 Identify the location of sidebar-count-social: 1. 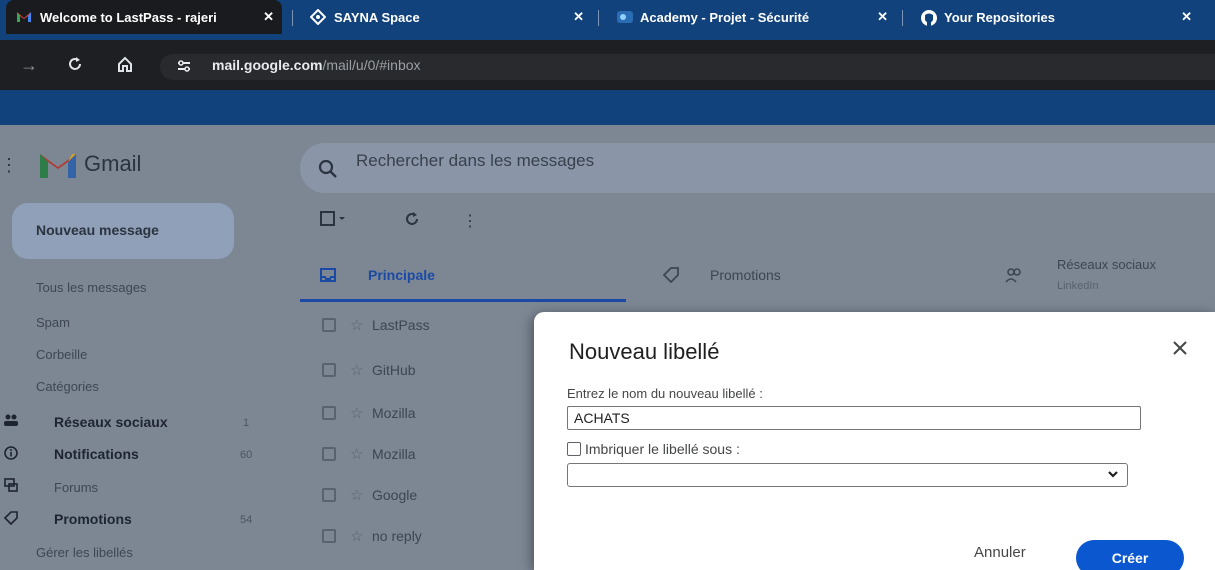
(246, 423).